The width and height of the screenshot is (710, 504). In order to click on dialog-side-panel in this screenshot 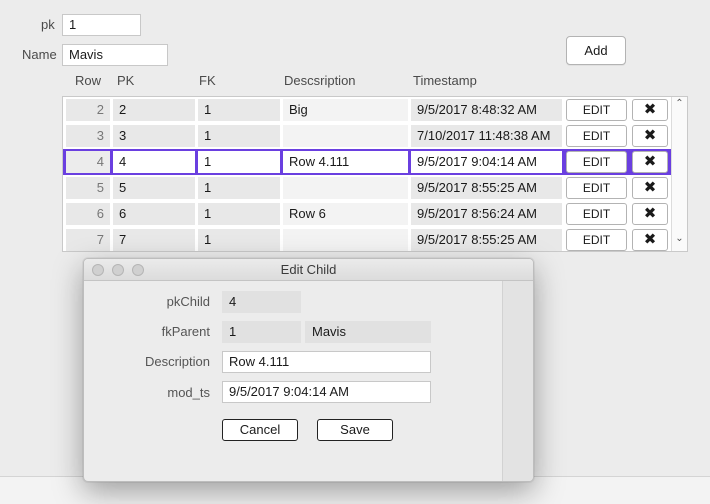, I will do `click(517, 381)`.